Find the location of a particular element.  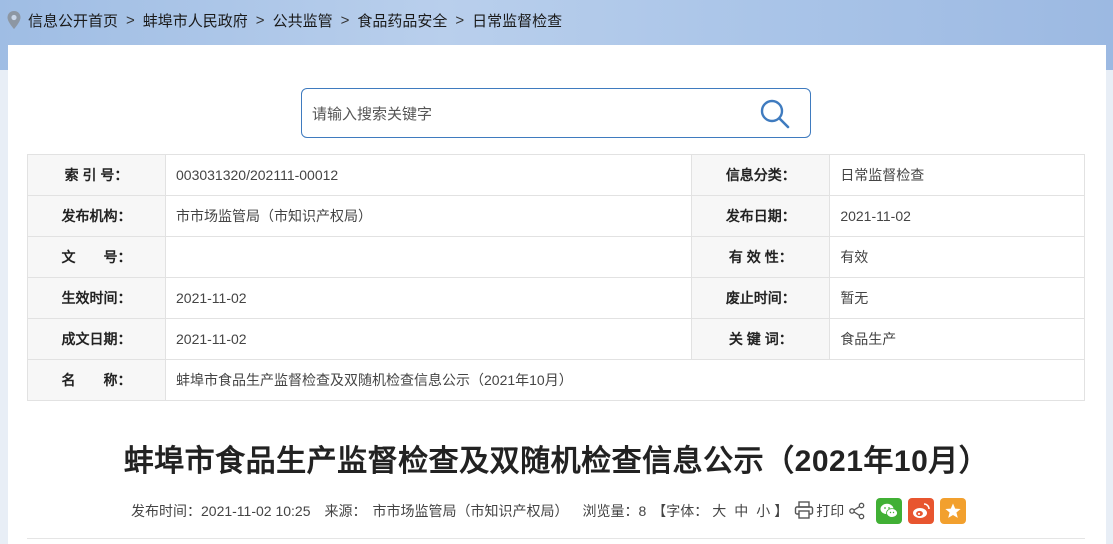

publish-date-label: 发布日期： is located at coordinates (761, 216).